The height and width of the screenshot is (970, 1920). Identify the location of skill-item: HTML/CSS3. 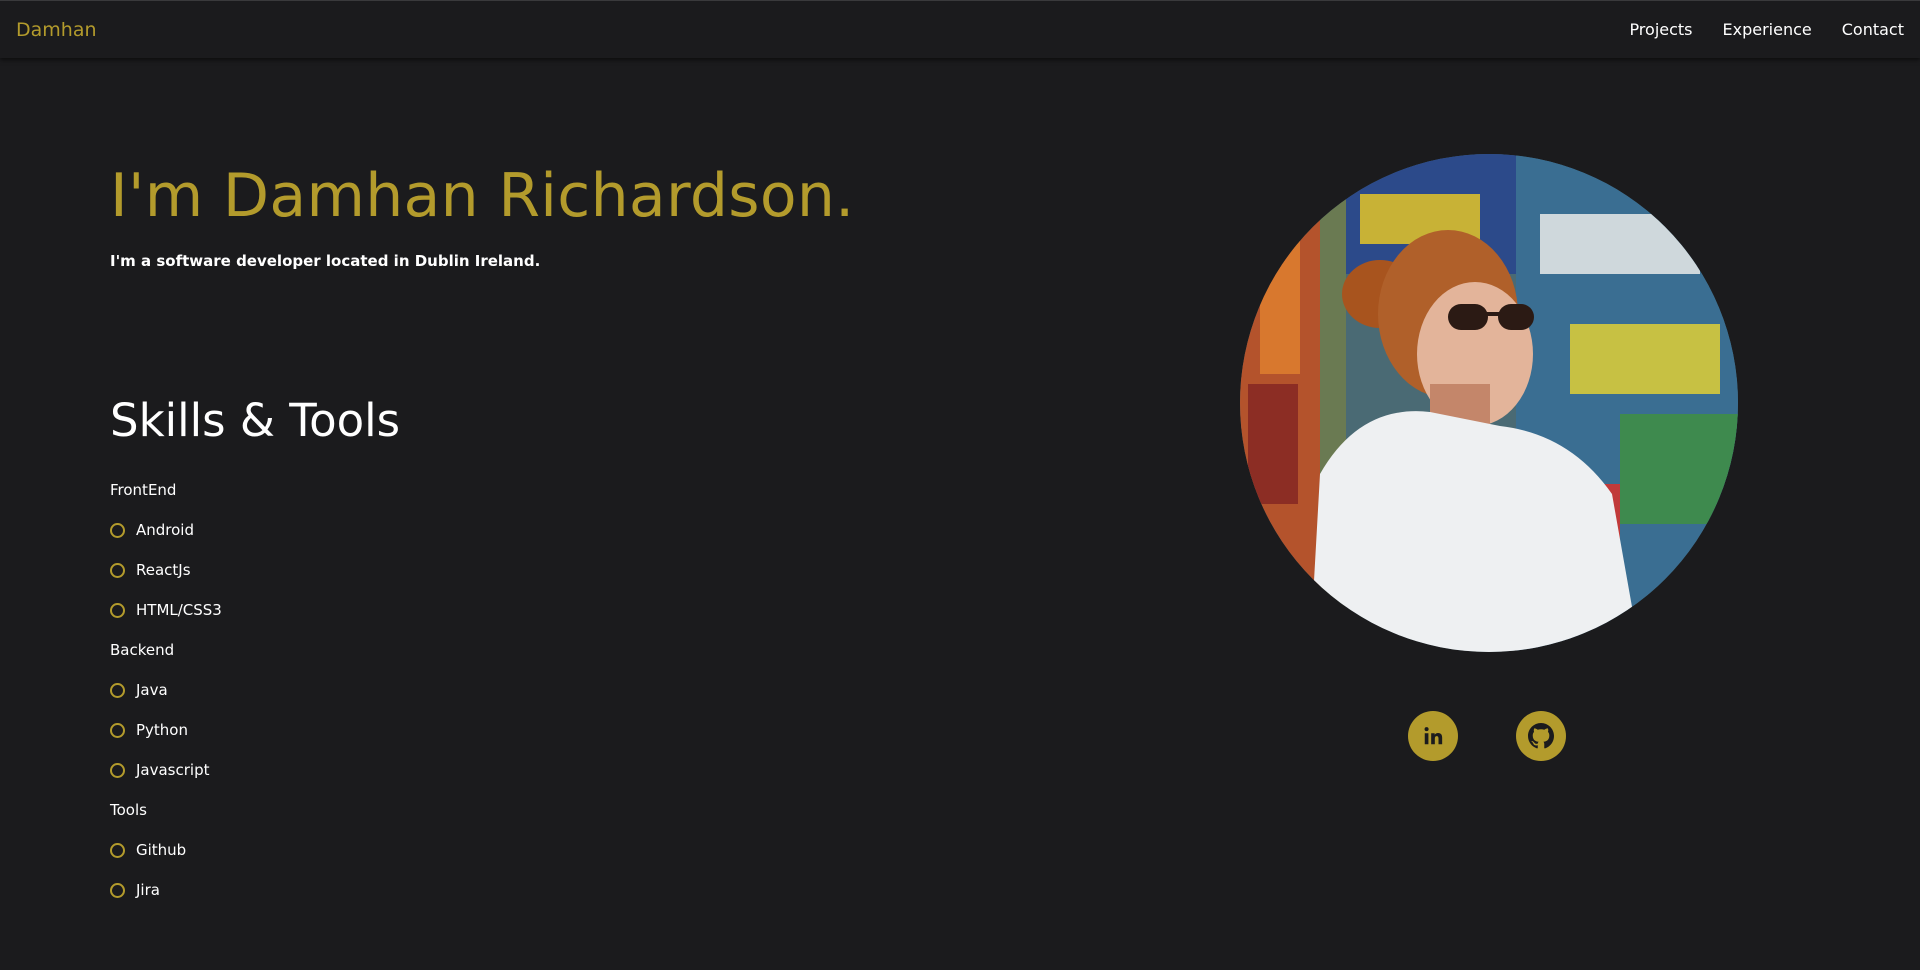
(166, 610).